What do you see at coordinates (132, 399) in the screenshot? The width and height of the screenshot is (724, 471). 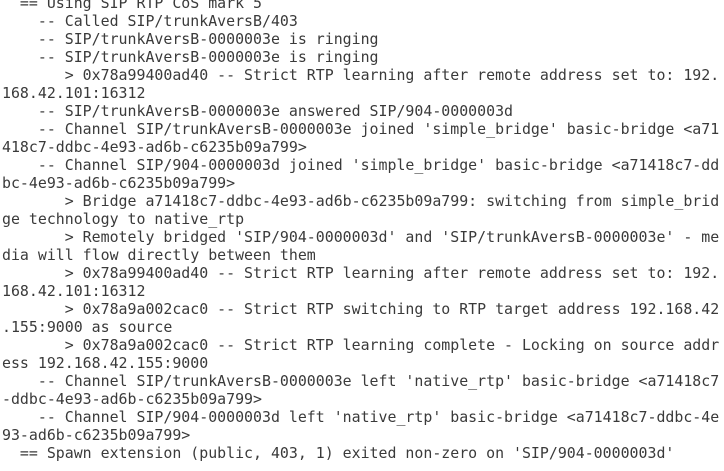 I see `log-line: -ddbc-4e93-ad6b-c6235b09a799>` at bounding box center [132, 399].